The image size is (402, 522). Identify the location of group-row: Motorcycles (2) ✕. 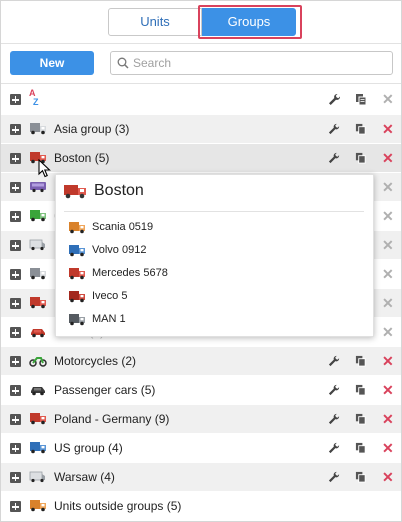
(201, 361).